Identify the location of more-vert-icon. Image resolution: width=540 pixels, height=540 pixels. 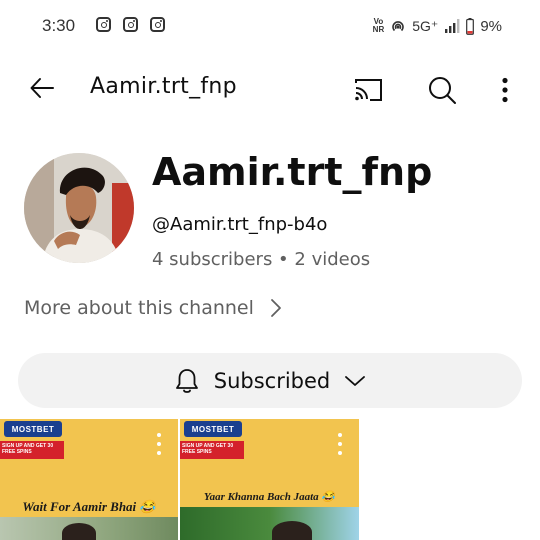
(505, 90).